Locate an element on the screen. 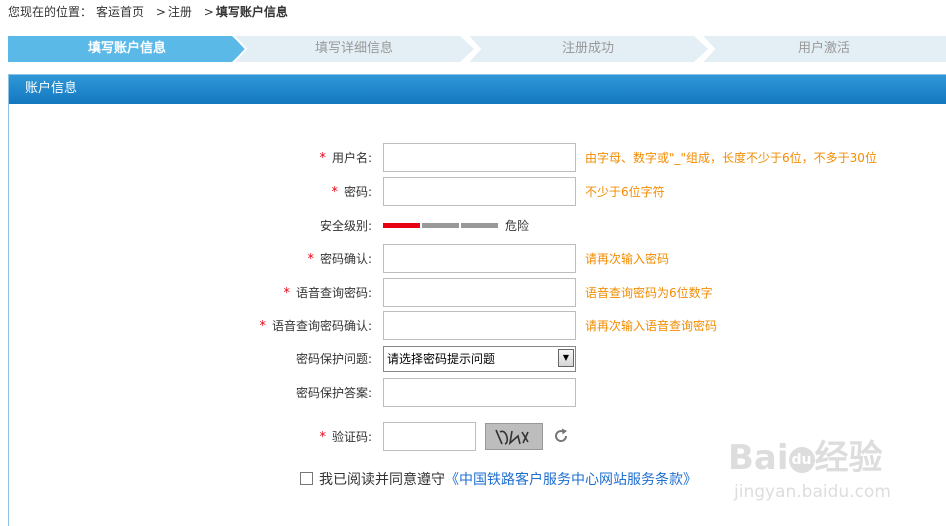  form-row-username: * 用户名: 由字母、数字或"_"组成，长度不少于6位，不多于30位 is located at coordinates (473, 158).